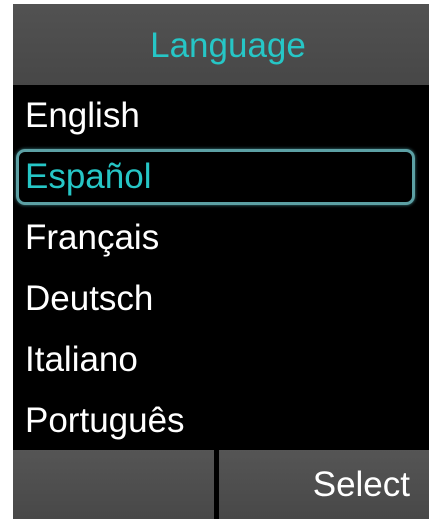  What do you see at coordinates (221, 115) in the screenshot?
I see `language-item-english: English` at bounding box center [221, 115].